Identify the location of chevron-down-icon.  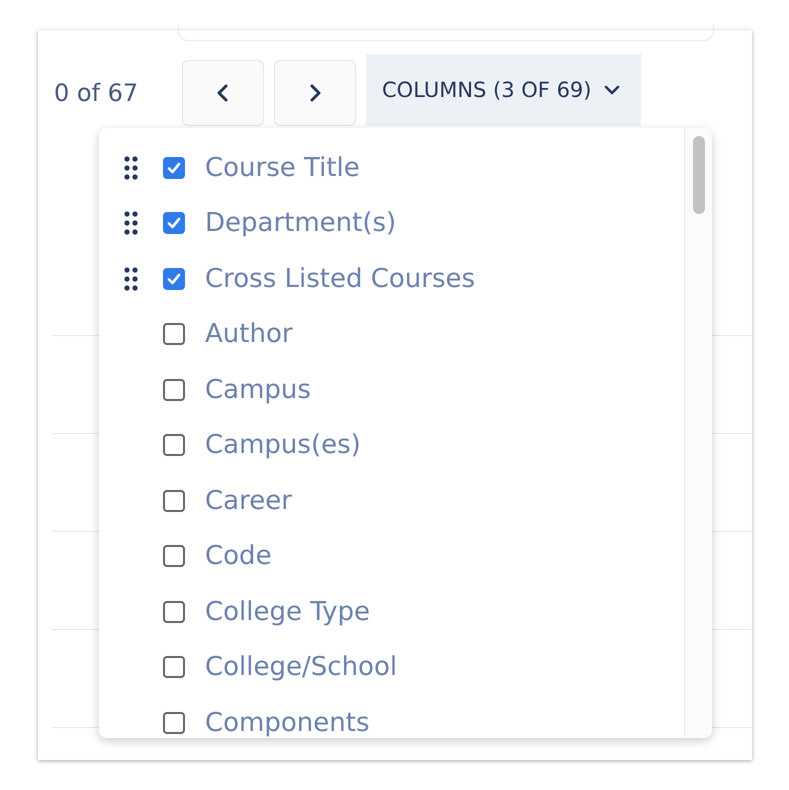
(612, 90).